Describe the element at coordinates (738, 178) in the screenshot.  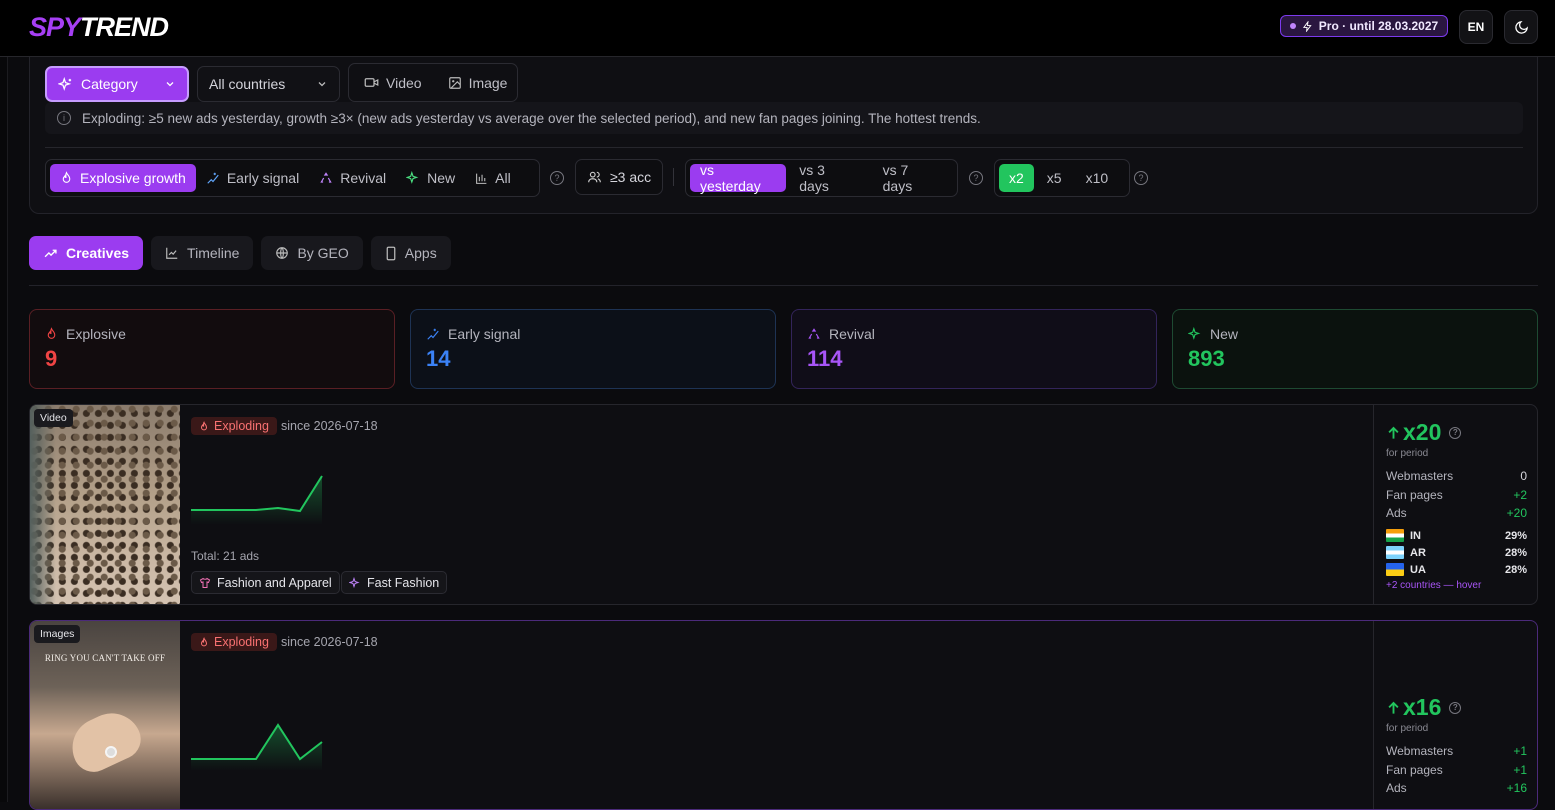
I see `compare-yesterday-button: vs yesterday` at that location.